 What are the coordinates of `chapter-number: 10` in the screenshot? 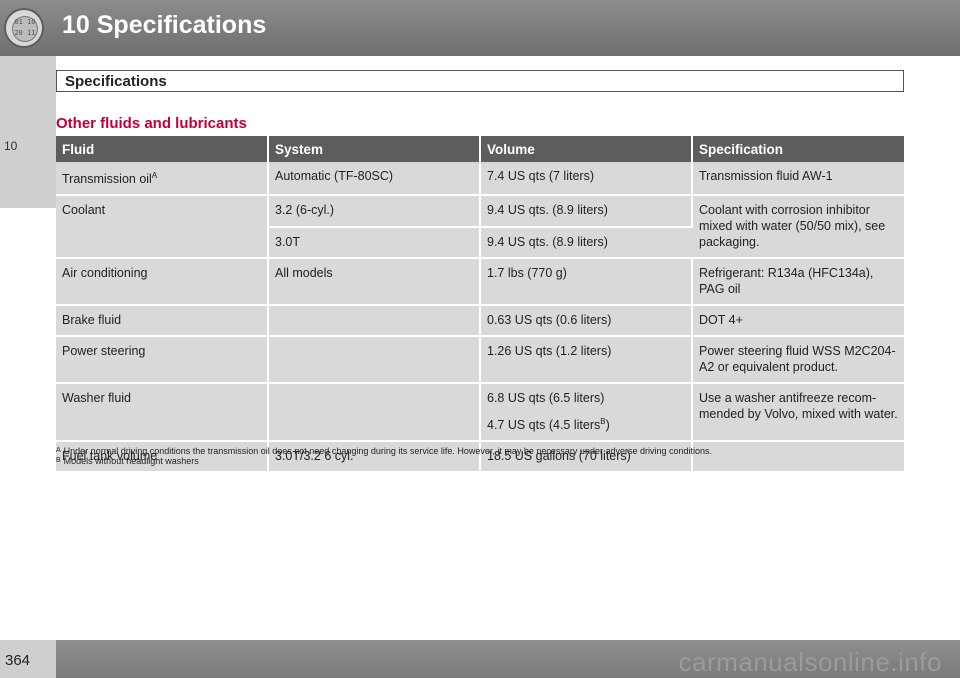 It's located at (11, 146).